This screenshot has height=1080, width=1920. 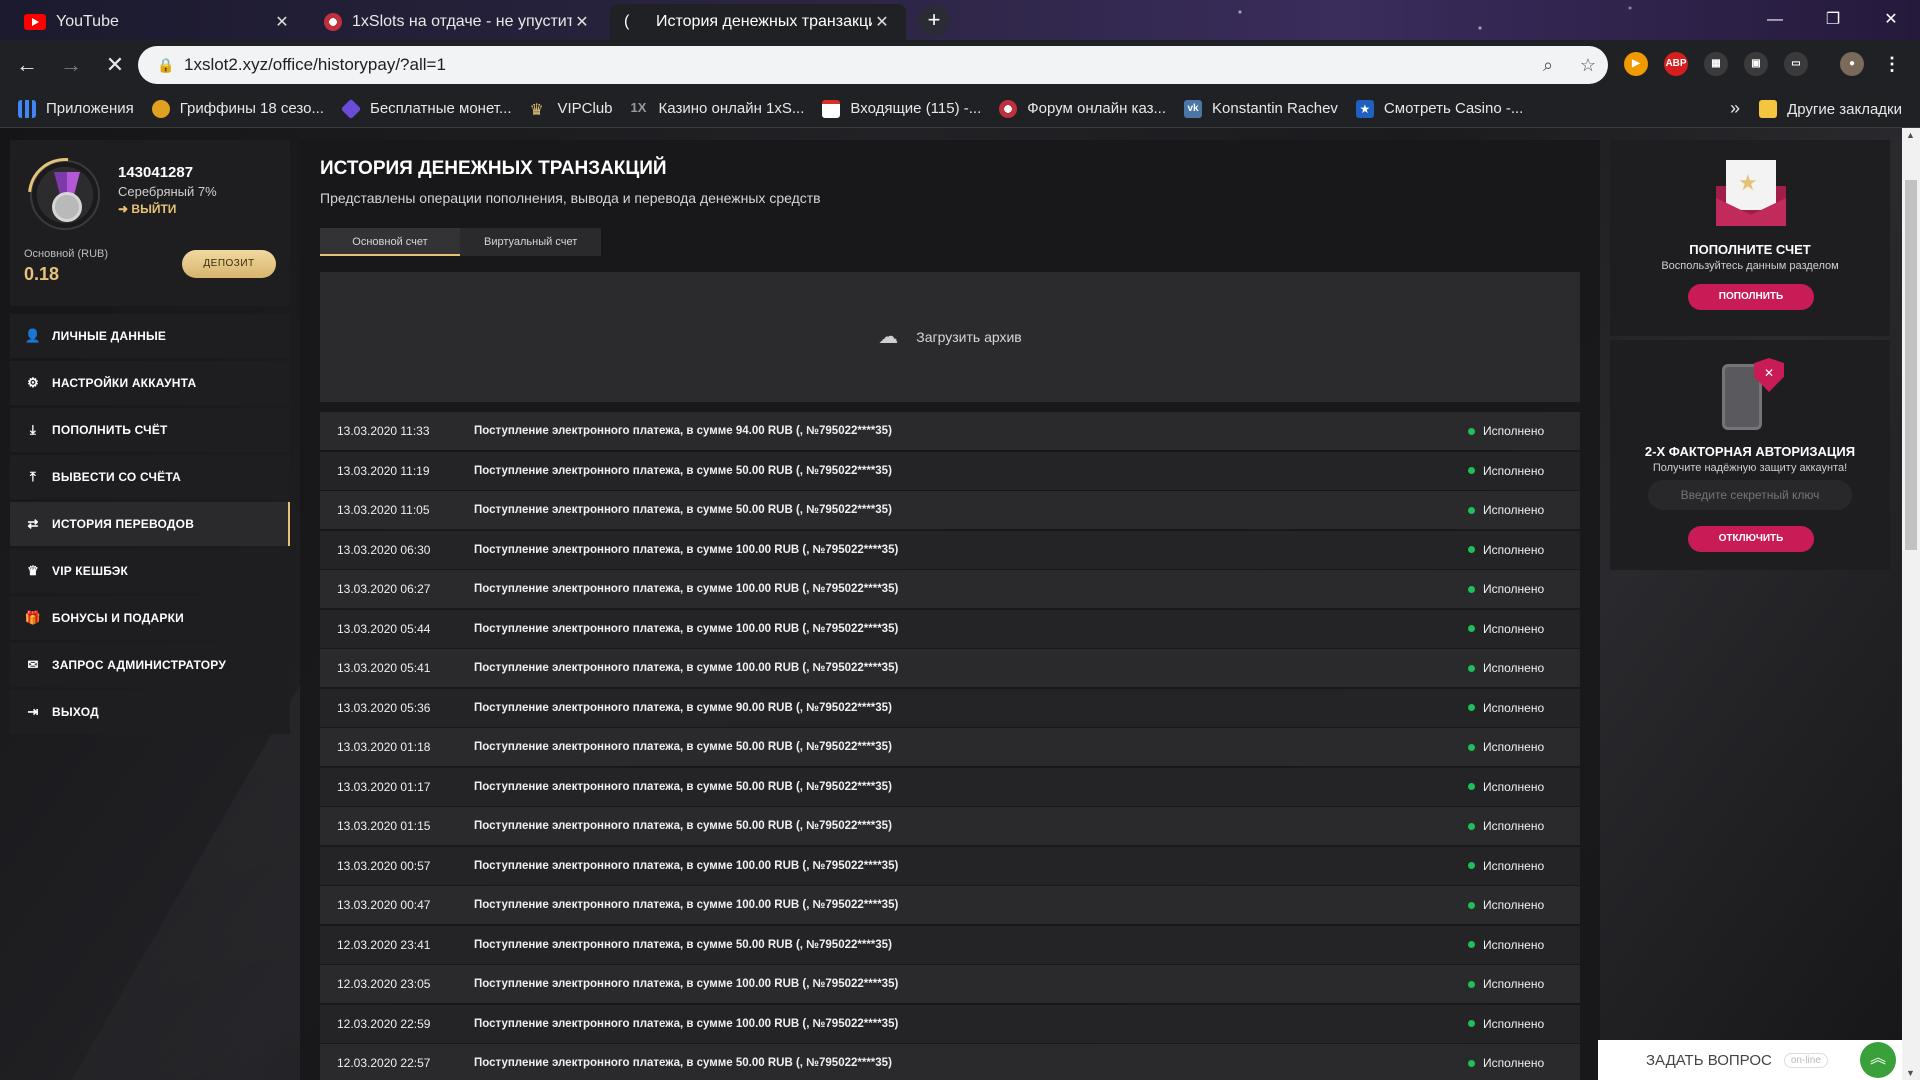 I want to click on menu-kebab-icon: ⋮, so click(x=1892, y=64).